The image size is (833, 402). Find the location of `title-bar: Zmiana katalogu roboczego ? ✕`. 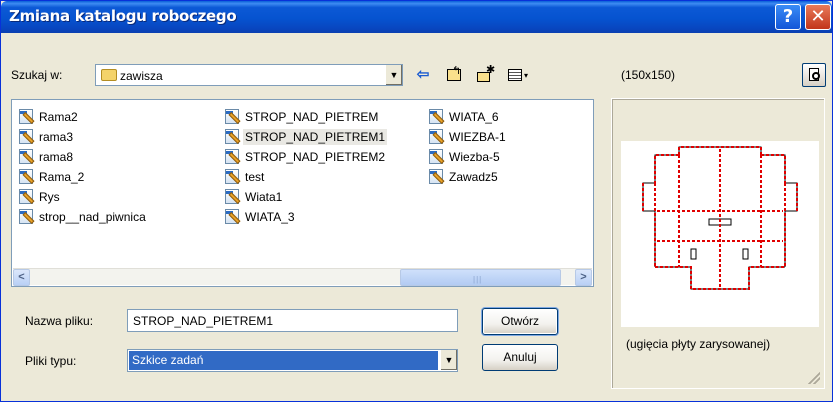

title-bar: Zmiana katalogu roboczego ? ✕ is located at coordinates (416, 17).